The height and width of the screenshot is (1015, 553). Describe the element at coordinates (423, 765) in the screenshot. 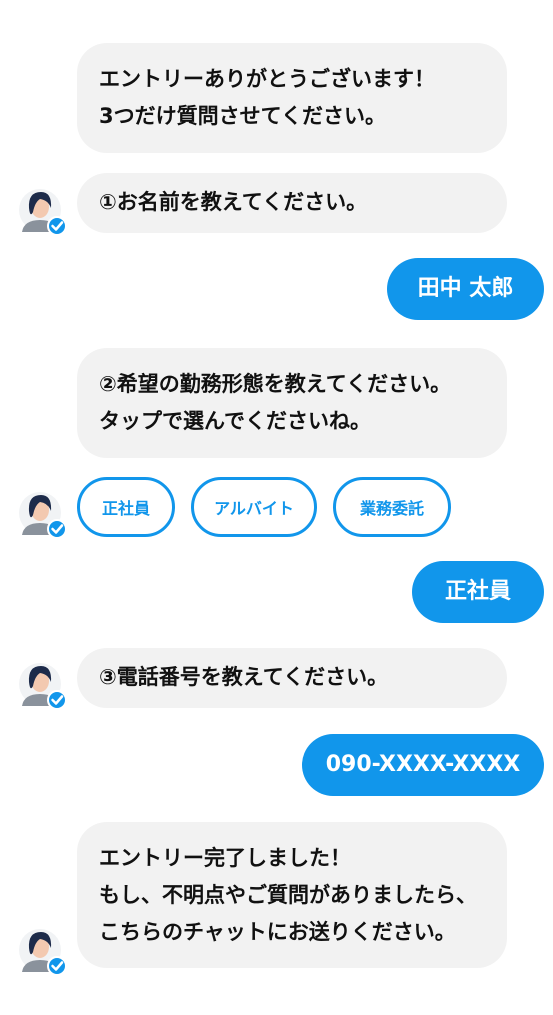

I see `user-reply-phone: 090-XXXX-XXXX` at that location.